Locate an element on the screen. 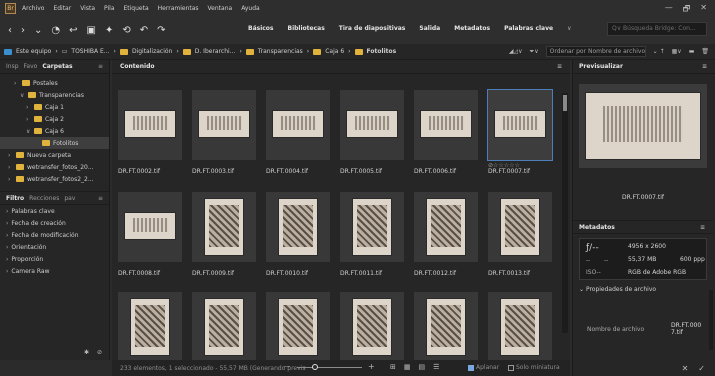 This screenshot has height=376, width=715. tab-filtro: Filtro is located at coordinates (15, 198).